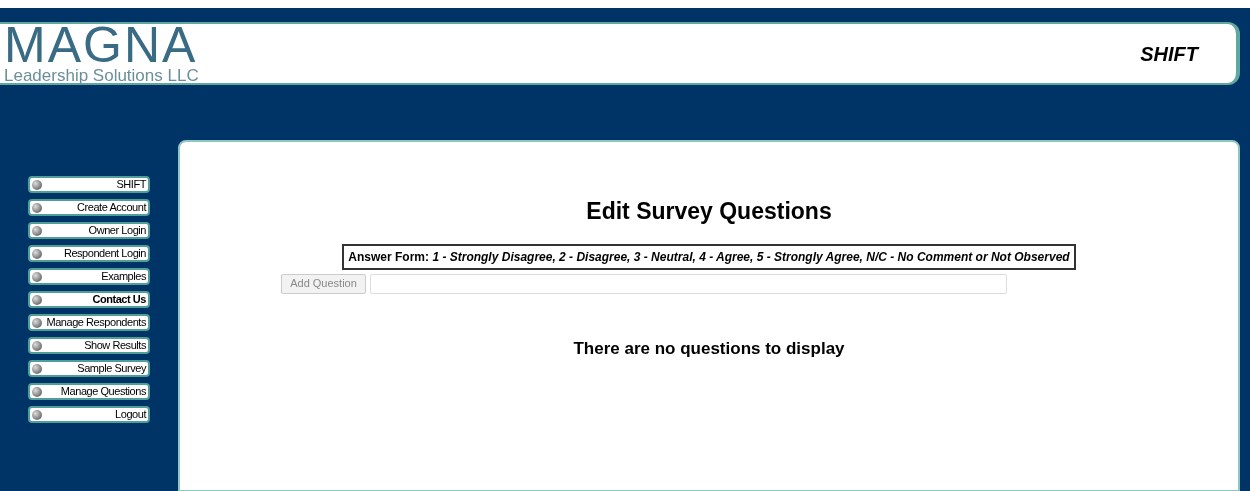  I want to click on logo-wordmark: MAGNA, so click(101, 45).